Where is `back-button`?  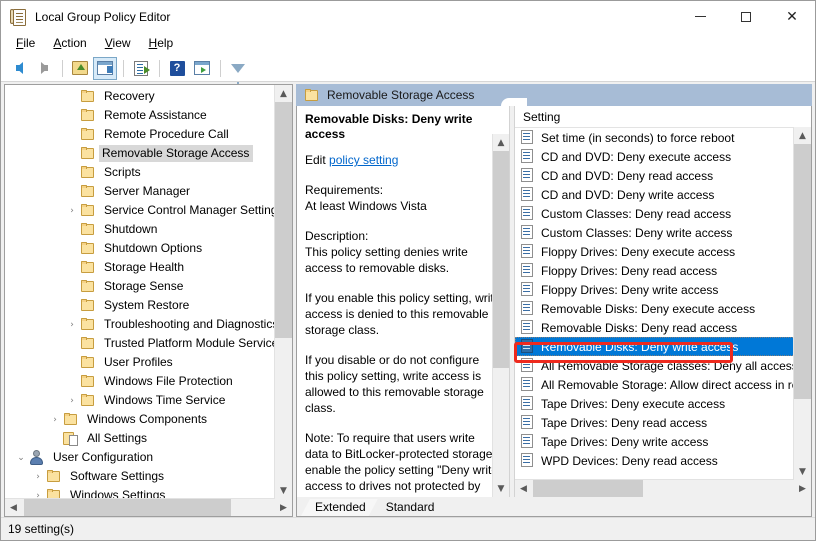 back-button is located at coordinates (19, 68).